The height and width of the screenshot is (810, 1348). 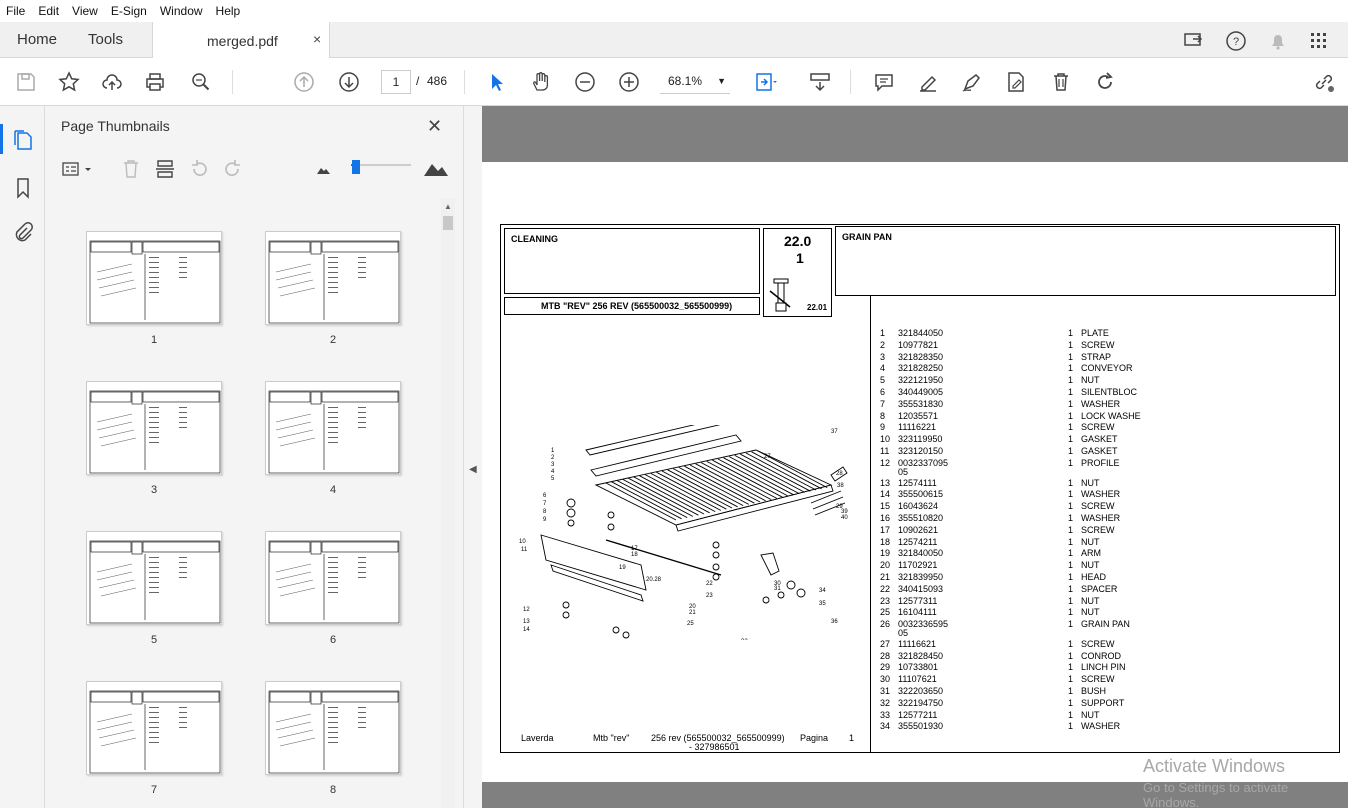 I want to click on help-icon: ?, so click(x=1236, y=41).